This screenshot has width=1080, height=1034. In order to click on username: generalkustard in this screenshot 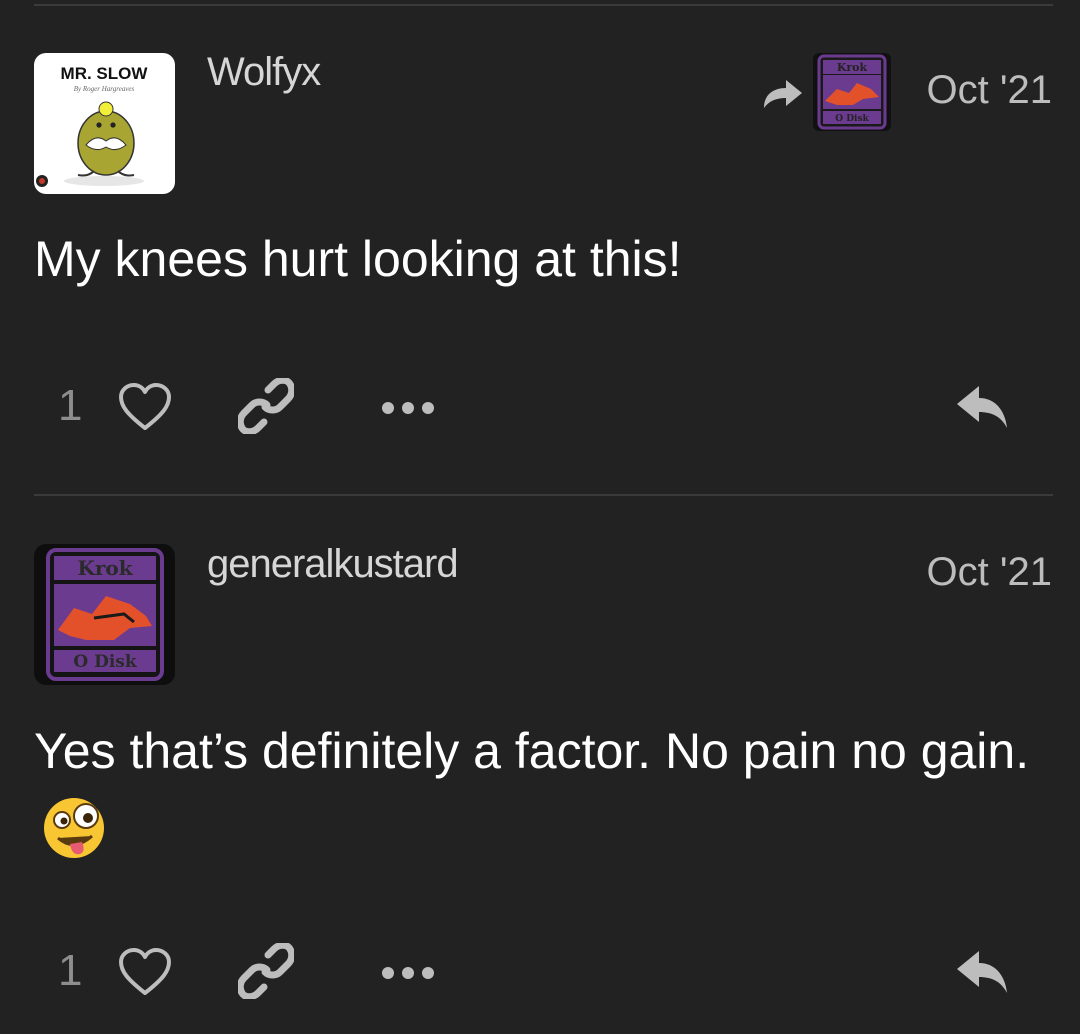, I will do `click(333, 564)`.